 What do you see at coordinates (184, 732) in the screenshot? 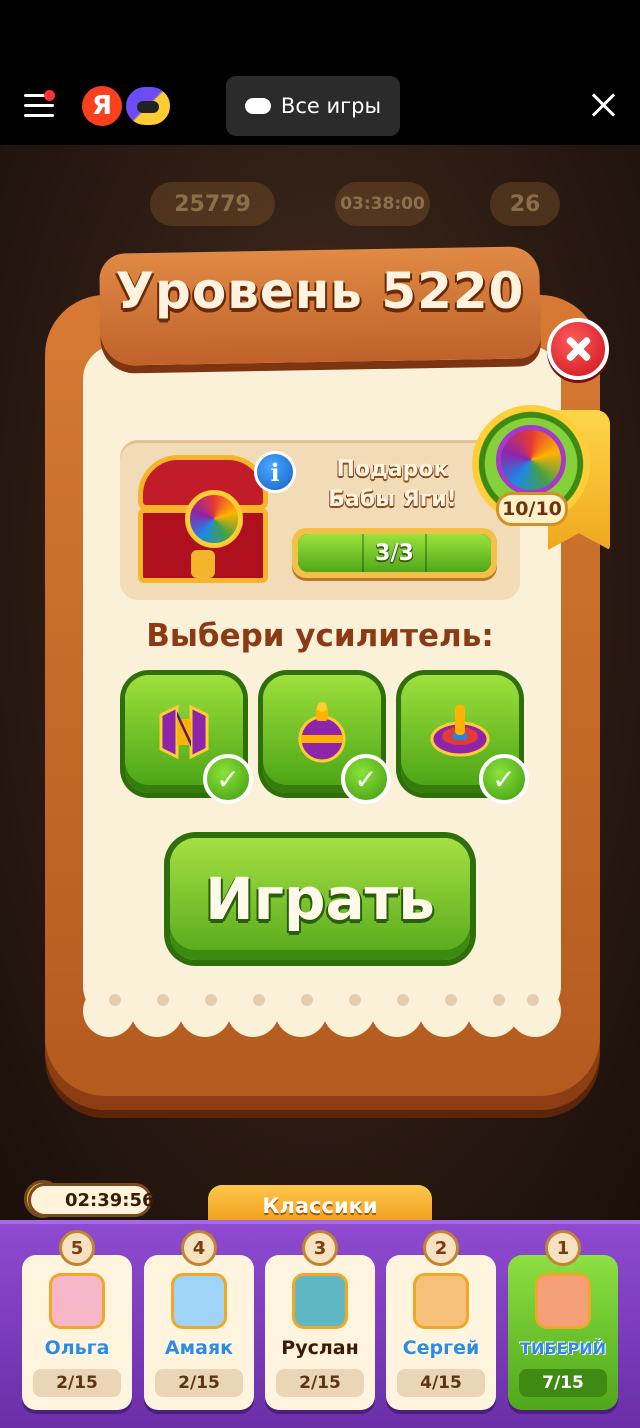
I see `hammer-icon` at bounding box center [184, 732].